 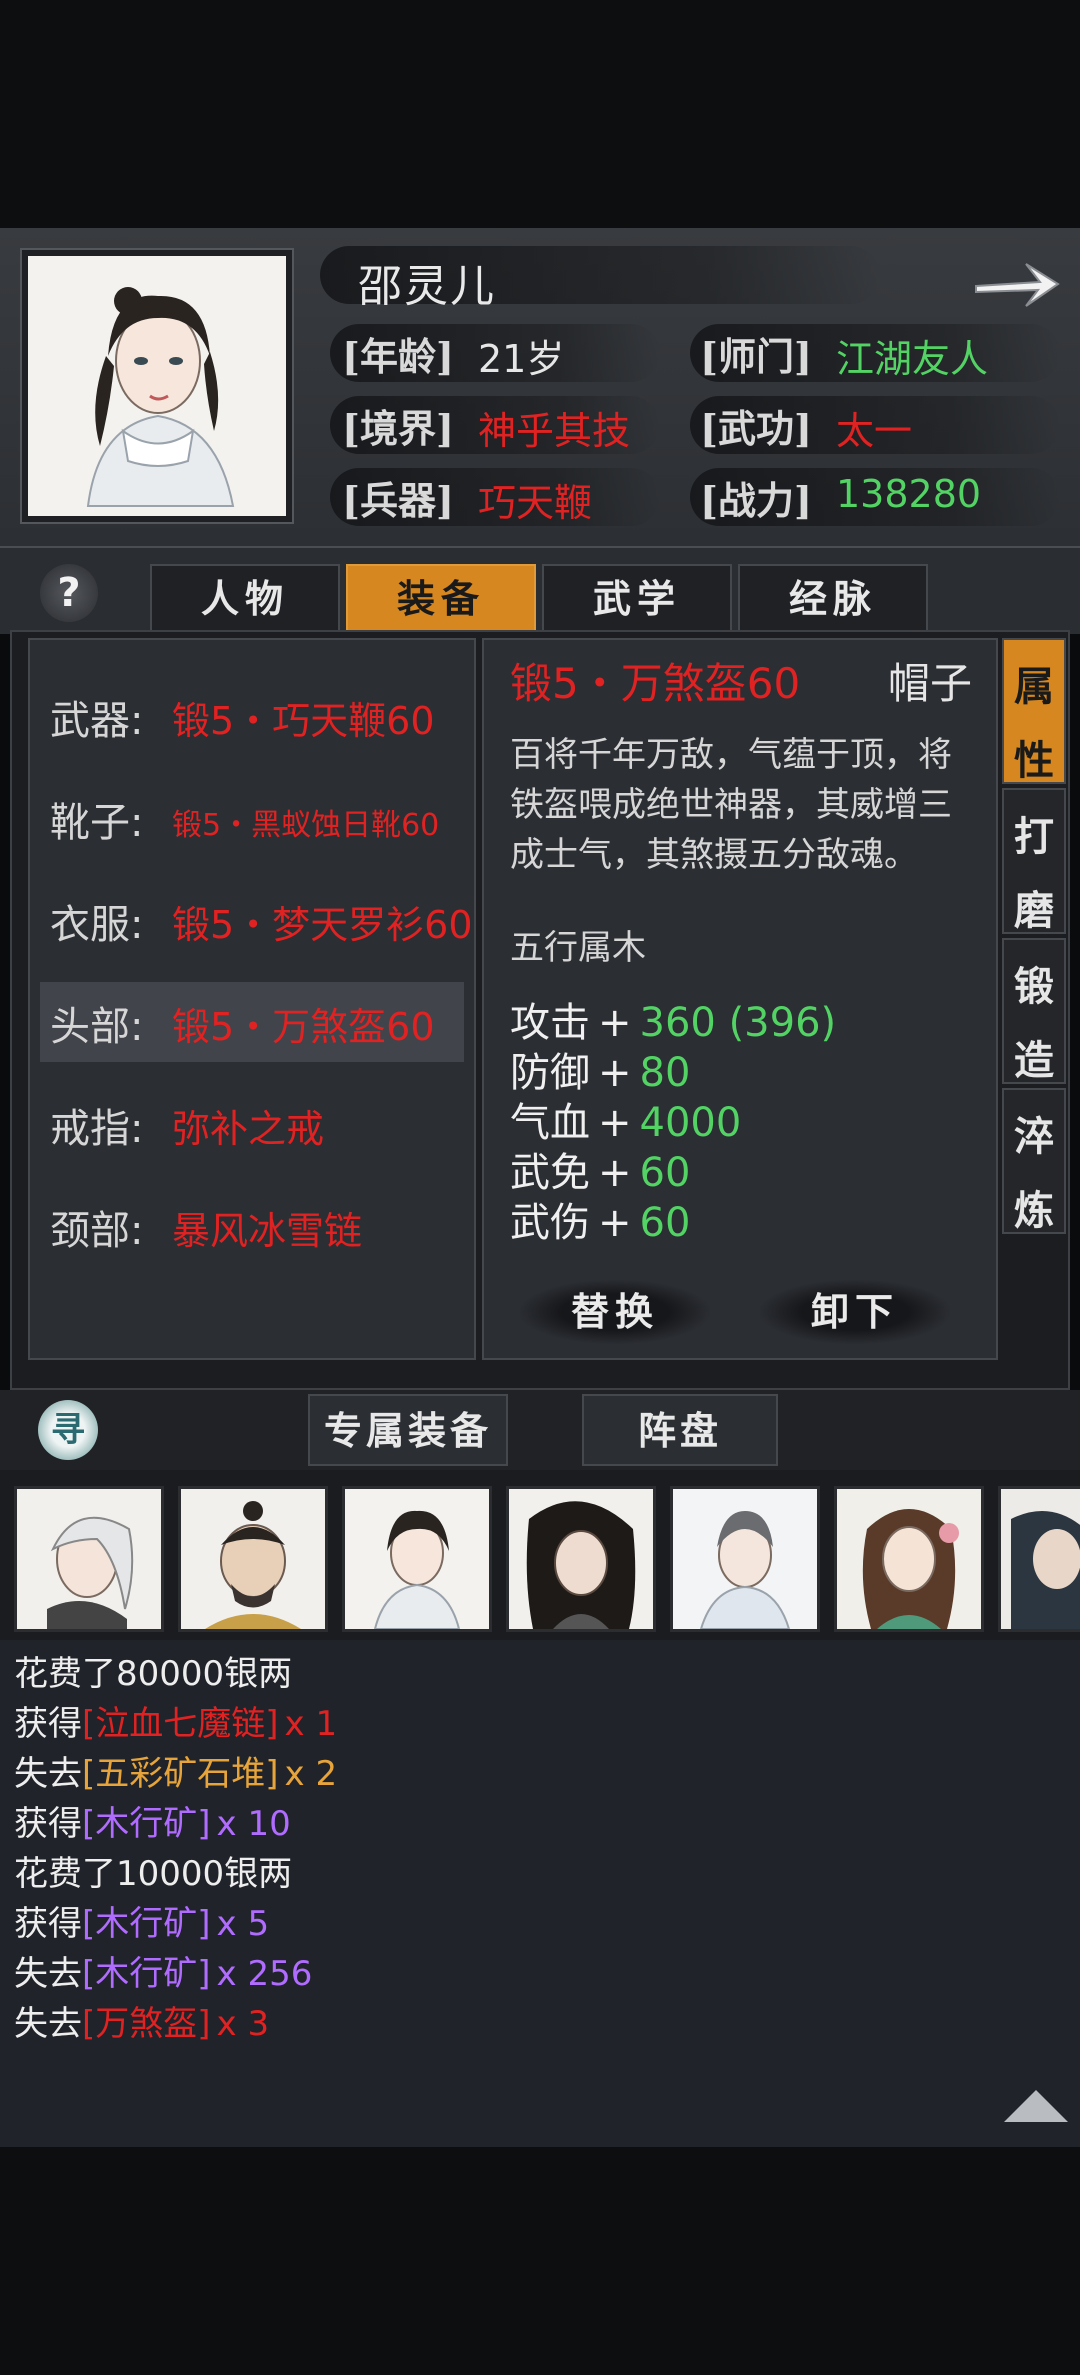 What do you see at coordinates (248, 1129) in the screenshot?
I see `slot-value: 弥补之戒` at bounding box center [248, 1129].